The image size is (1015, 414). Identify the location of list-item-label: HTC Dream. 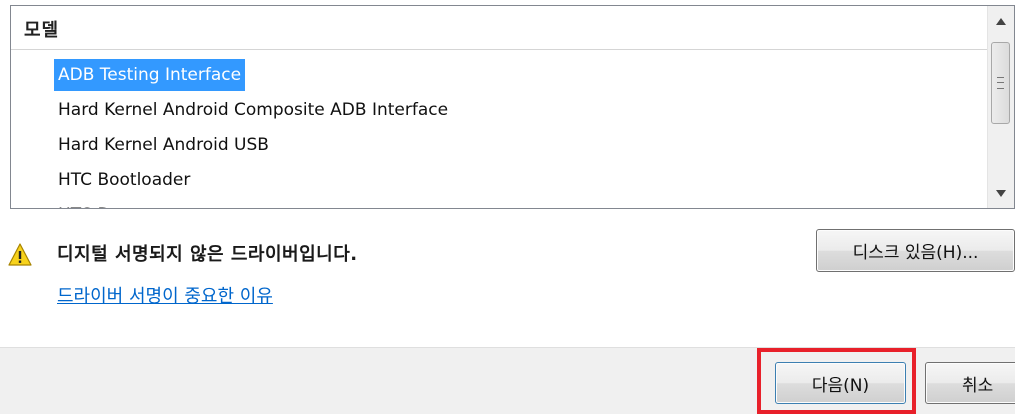
(106, 203).